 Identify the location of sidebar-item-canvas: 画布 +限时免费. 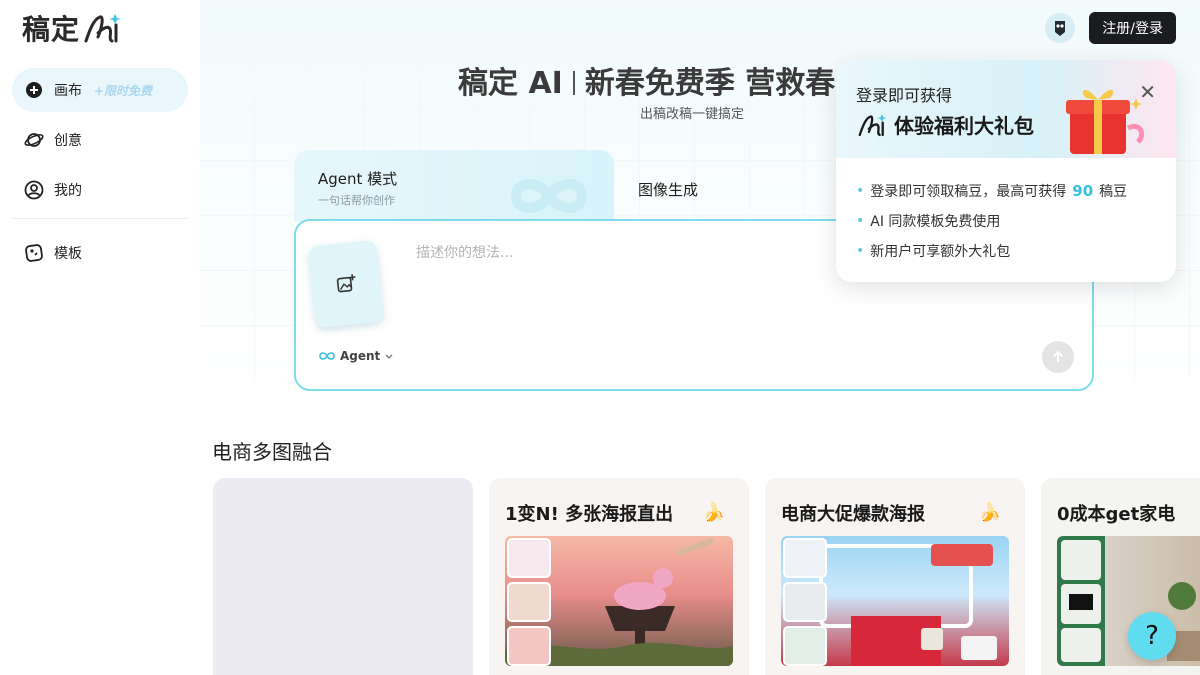
(100, 90).